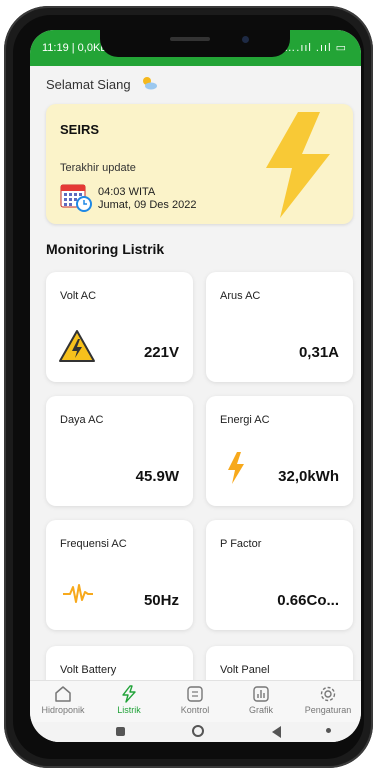 This screenshot has height=773, width=379. Describe the element at coordinates (98, 168) in the screenshot. I see `last-update-label: Terakhir update` at that location.